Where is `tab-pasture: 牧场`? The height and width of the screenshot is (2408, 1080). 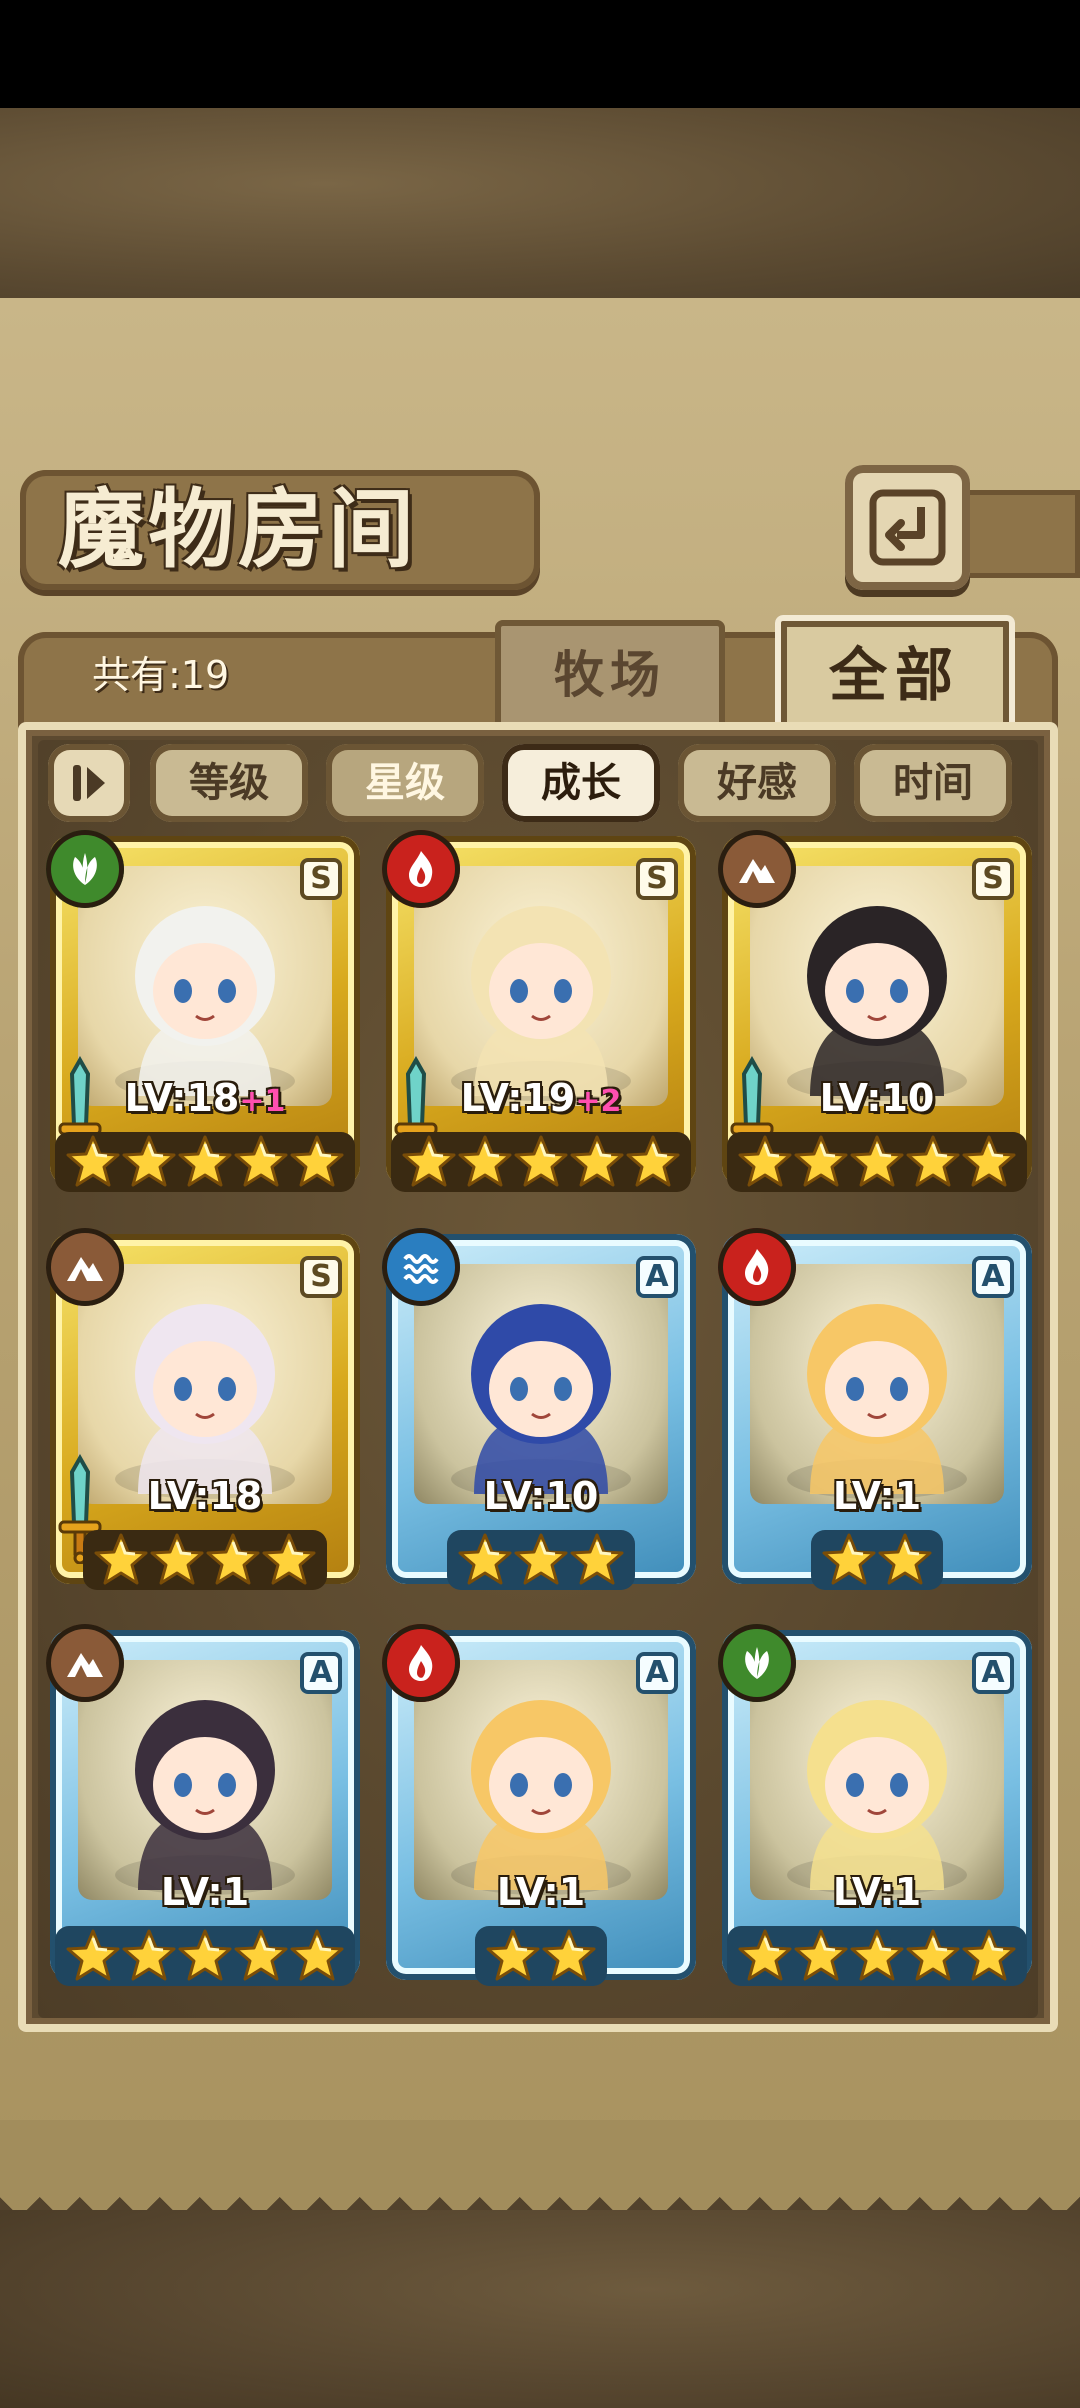 tab-pasture: 牧场 is located at coordinates (610, 675).